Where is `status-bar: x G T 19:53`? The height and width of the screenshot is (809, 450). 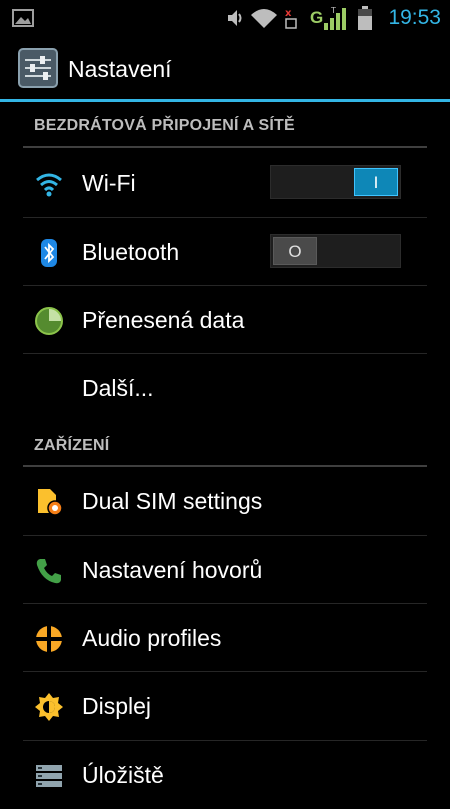 status-bar: x G T 19:53 is located at coordinates (225, 18).